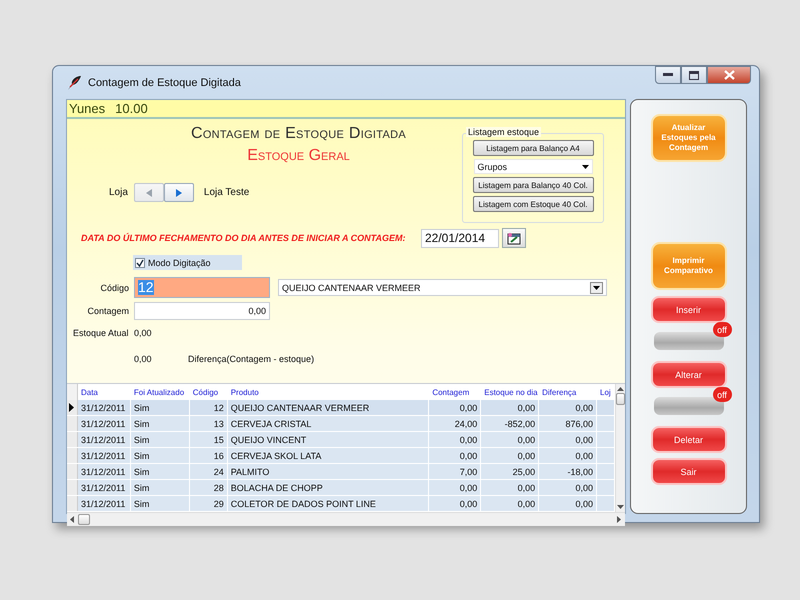 The width and height of the screenshot is (800, 600). I want to click on table-cell: CERVEJA CRISTAL, so click(329, 423).